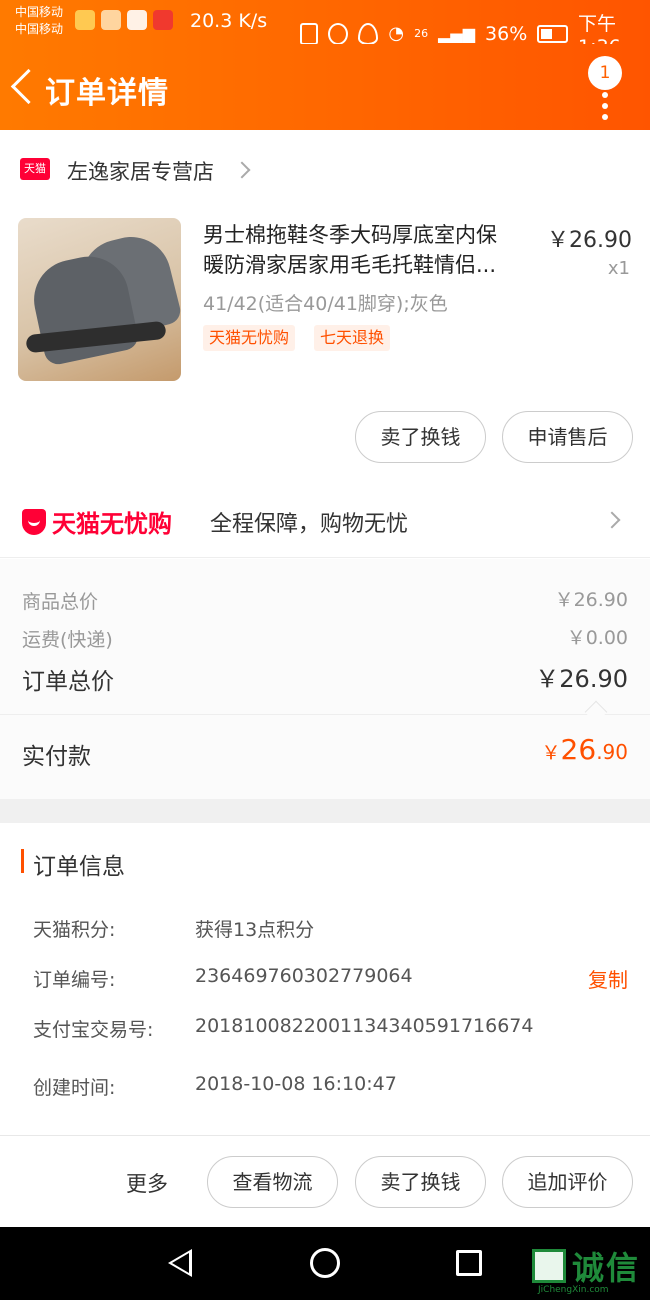 This screenshot has height=1300, width=650. What do you see at coordinates (249, 338) in the screenshot?
I see `tag-tmall-worry-free: 天猫无忧购` at bounding box center [249, 338].